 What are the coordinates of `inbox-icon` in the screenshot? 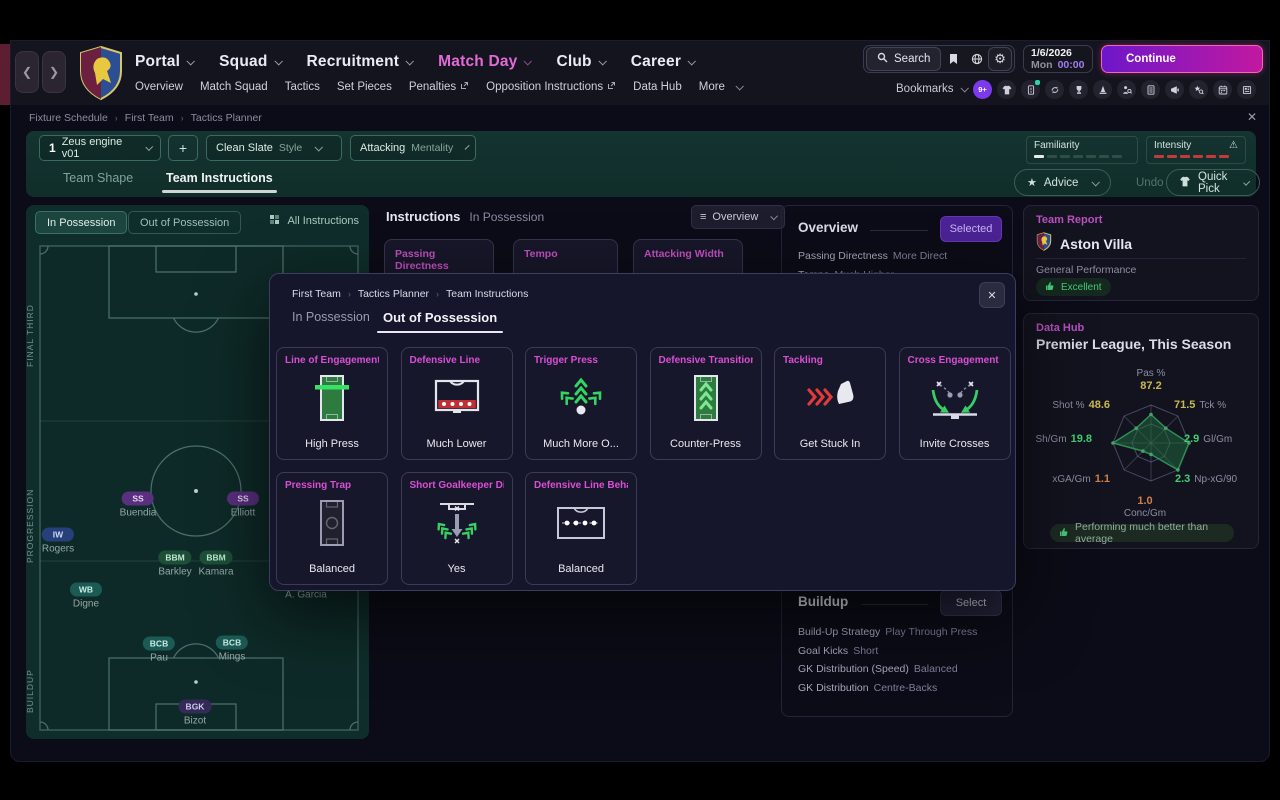 It's located at (1030, 89).